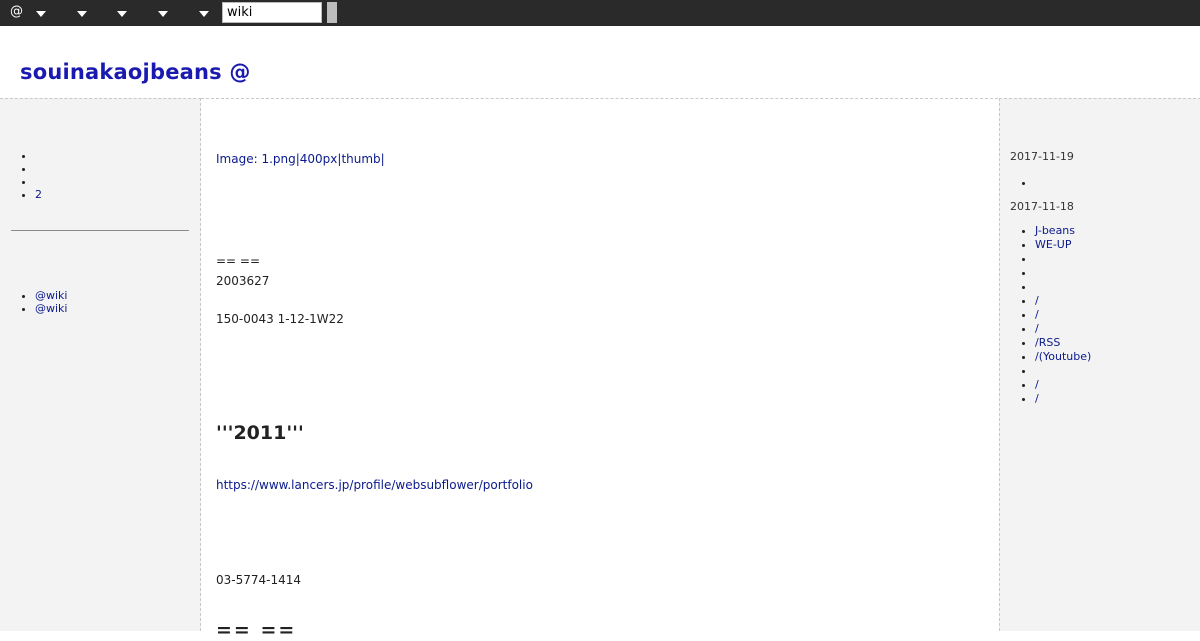  I want to click on address-text: 150-0043 1-12-1W22, so click(280, 319).